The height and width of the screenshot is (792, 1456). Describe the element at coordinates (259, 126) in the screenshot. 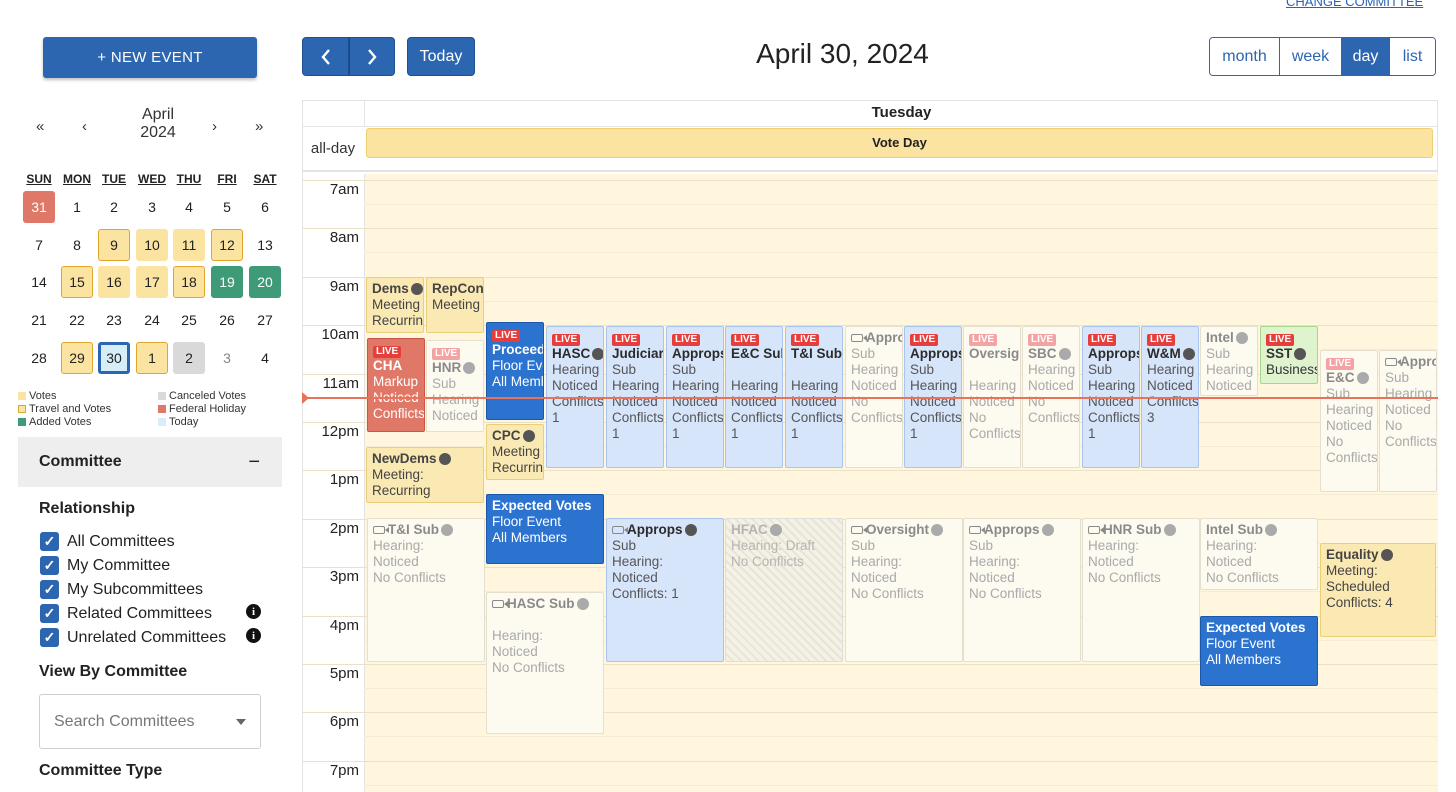

I see `next-year-button: »` at that location.